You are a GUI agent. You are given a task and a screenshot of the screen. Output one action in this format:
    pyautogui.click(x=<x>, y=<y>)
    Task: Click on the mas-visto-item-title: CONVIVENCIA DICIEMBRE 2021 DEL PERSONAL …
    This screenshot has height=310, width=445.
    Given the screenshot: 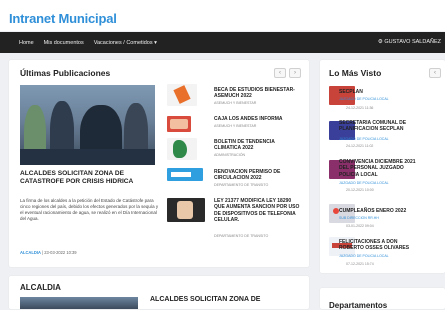 What is the action you would take?
    pyautogui.click(x=379, y=168)
    